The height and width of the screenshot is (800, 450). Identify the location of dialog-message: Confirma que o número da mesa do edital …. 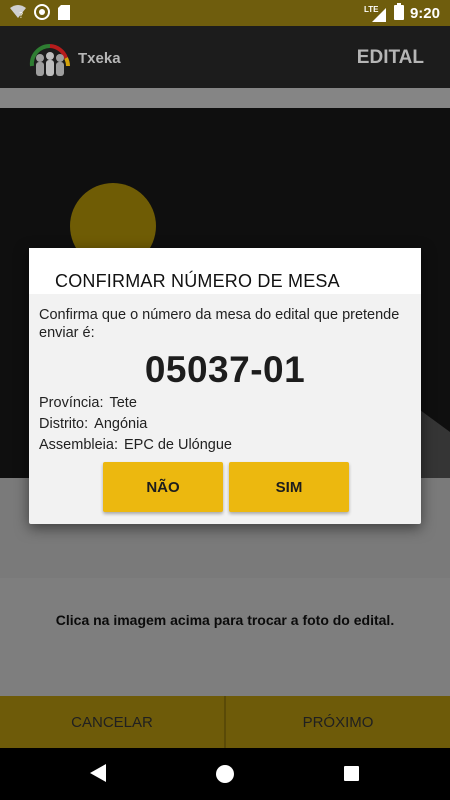
(219, 324).